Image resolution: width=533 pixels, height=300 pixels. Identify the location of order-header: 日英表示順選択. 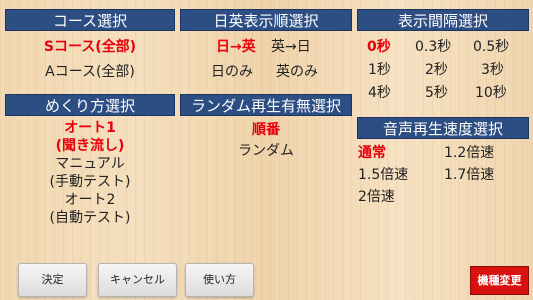
(266, 20).